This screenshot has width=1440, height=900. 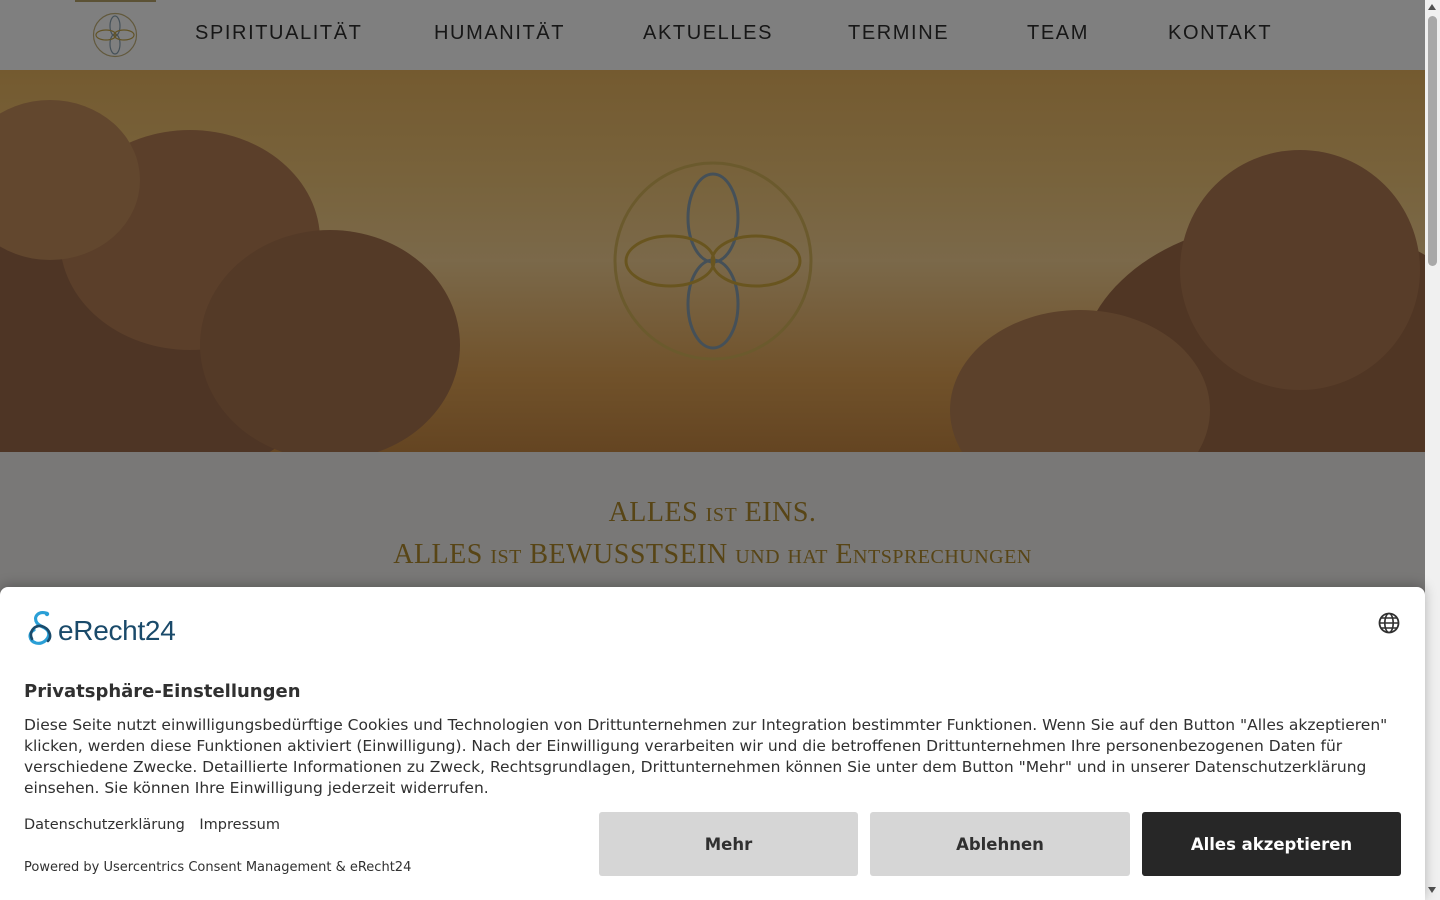 I want to click on accept-all-button: Alles akzeptieren, so click(x=1271, y=844).